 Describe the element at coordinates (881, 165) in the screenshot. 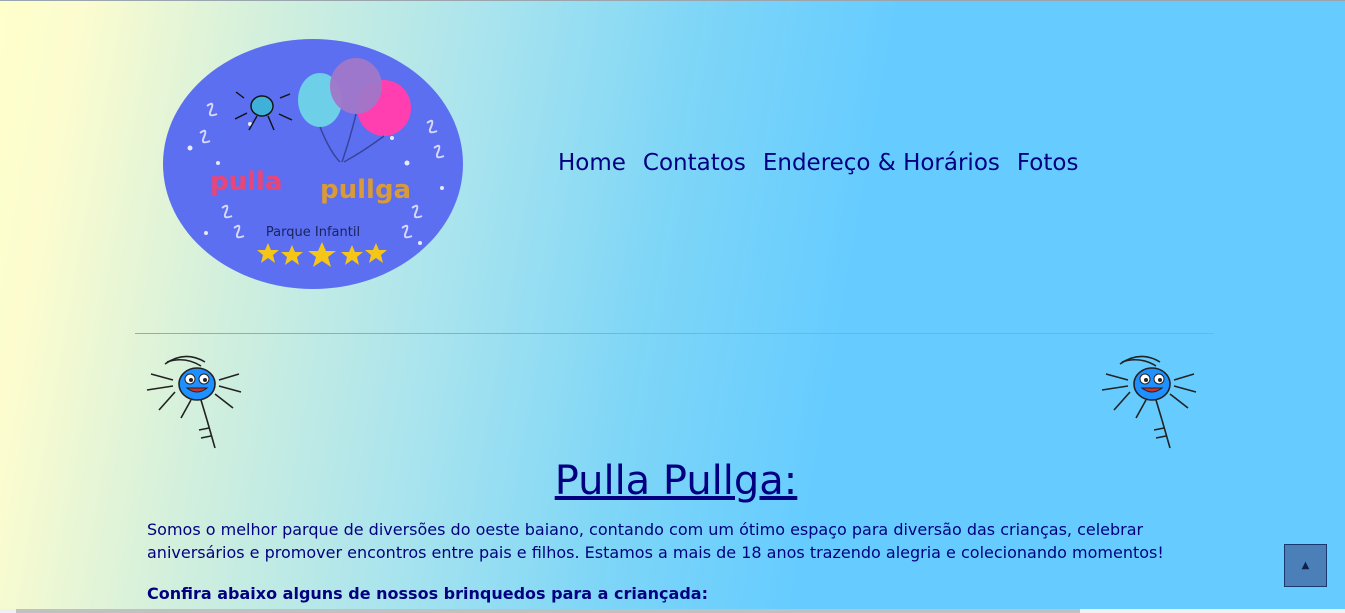

I see `nav-endereco-horarios-link: Endereço & Horários` at that location.